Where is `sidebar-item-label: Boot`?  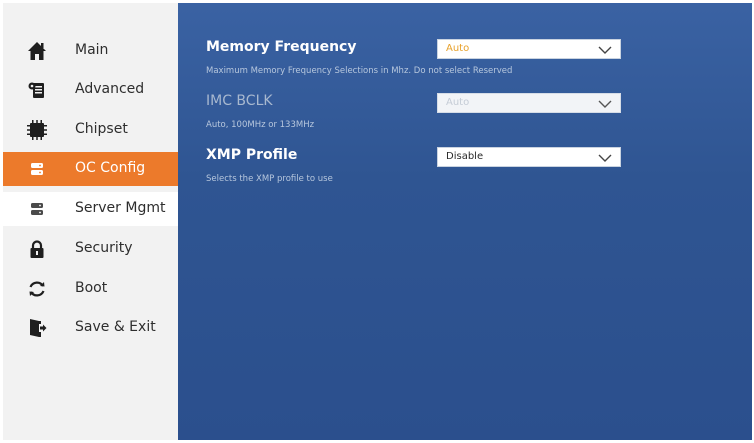
sidebar-item-label: Boot is located at coordinates (91, 288).